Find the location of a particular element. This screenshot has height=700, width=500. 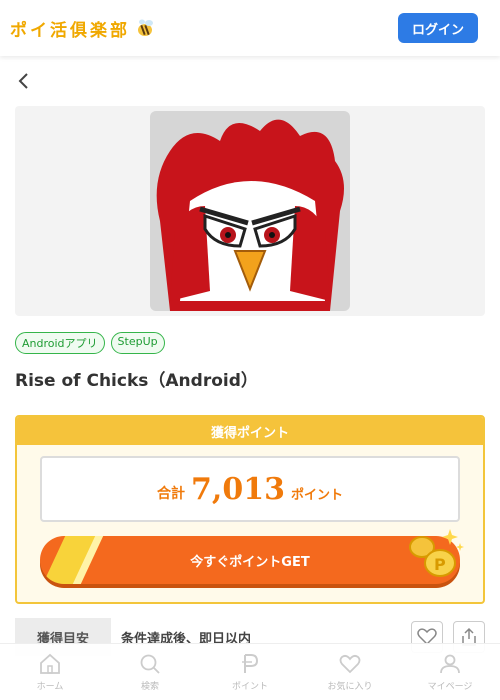

chevron-left-icon is located at coordinates (24, 81).